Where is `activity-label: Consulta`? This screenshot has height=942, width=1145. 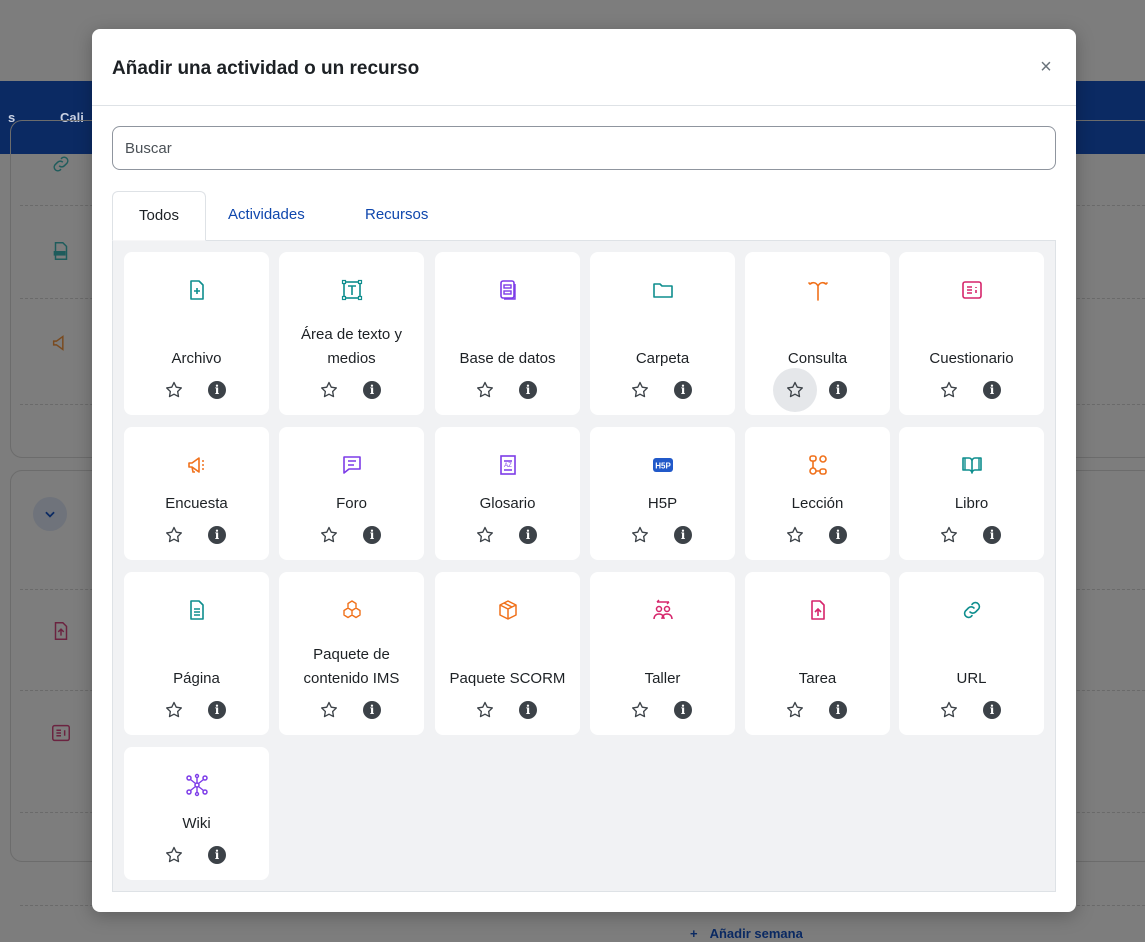
activity-label: Consulta is located at coordinates (817, 358).